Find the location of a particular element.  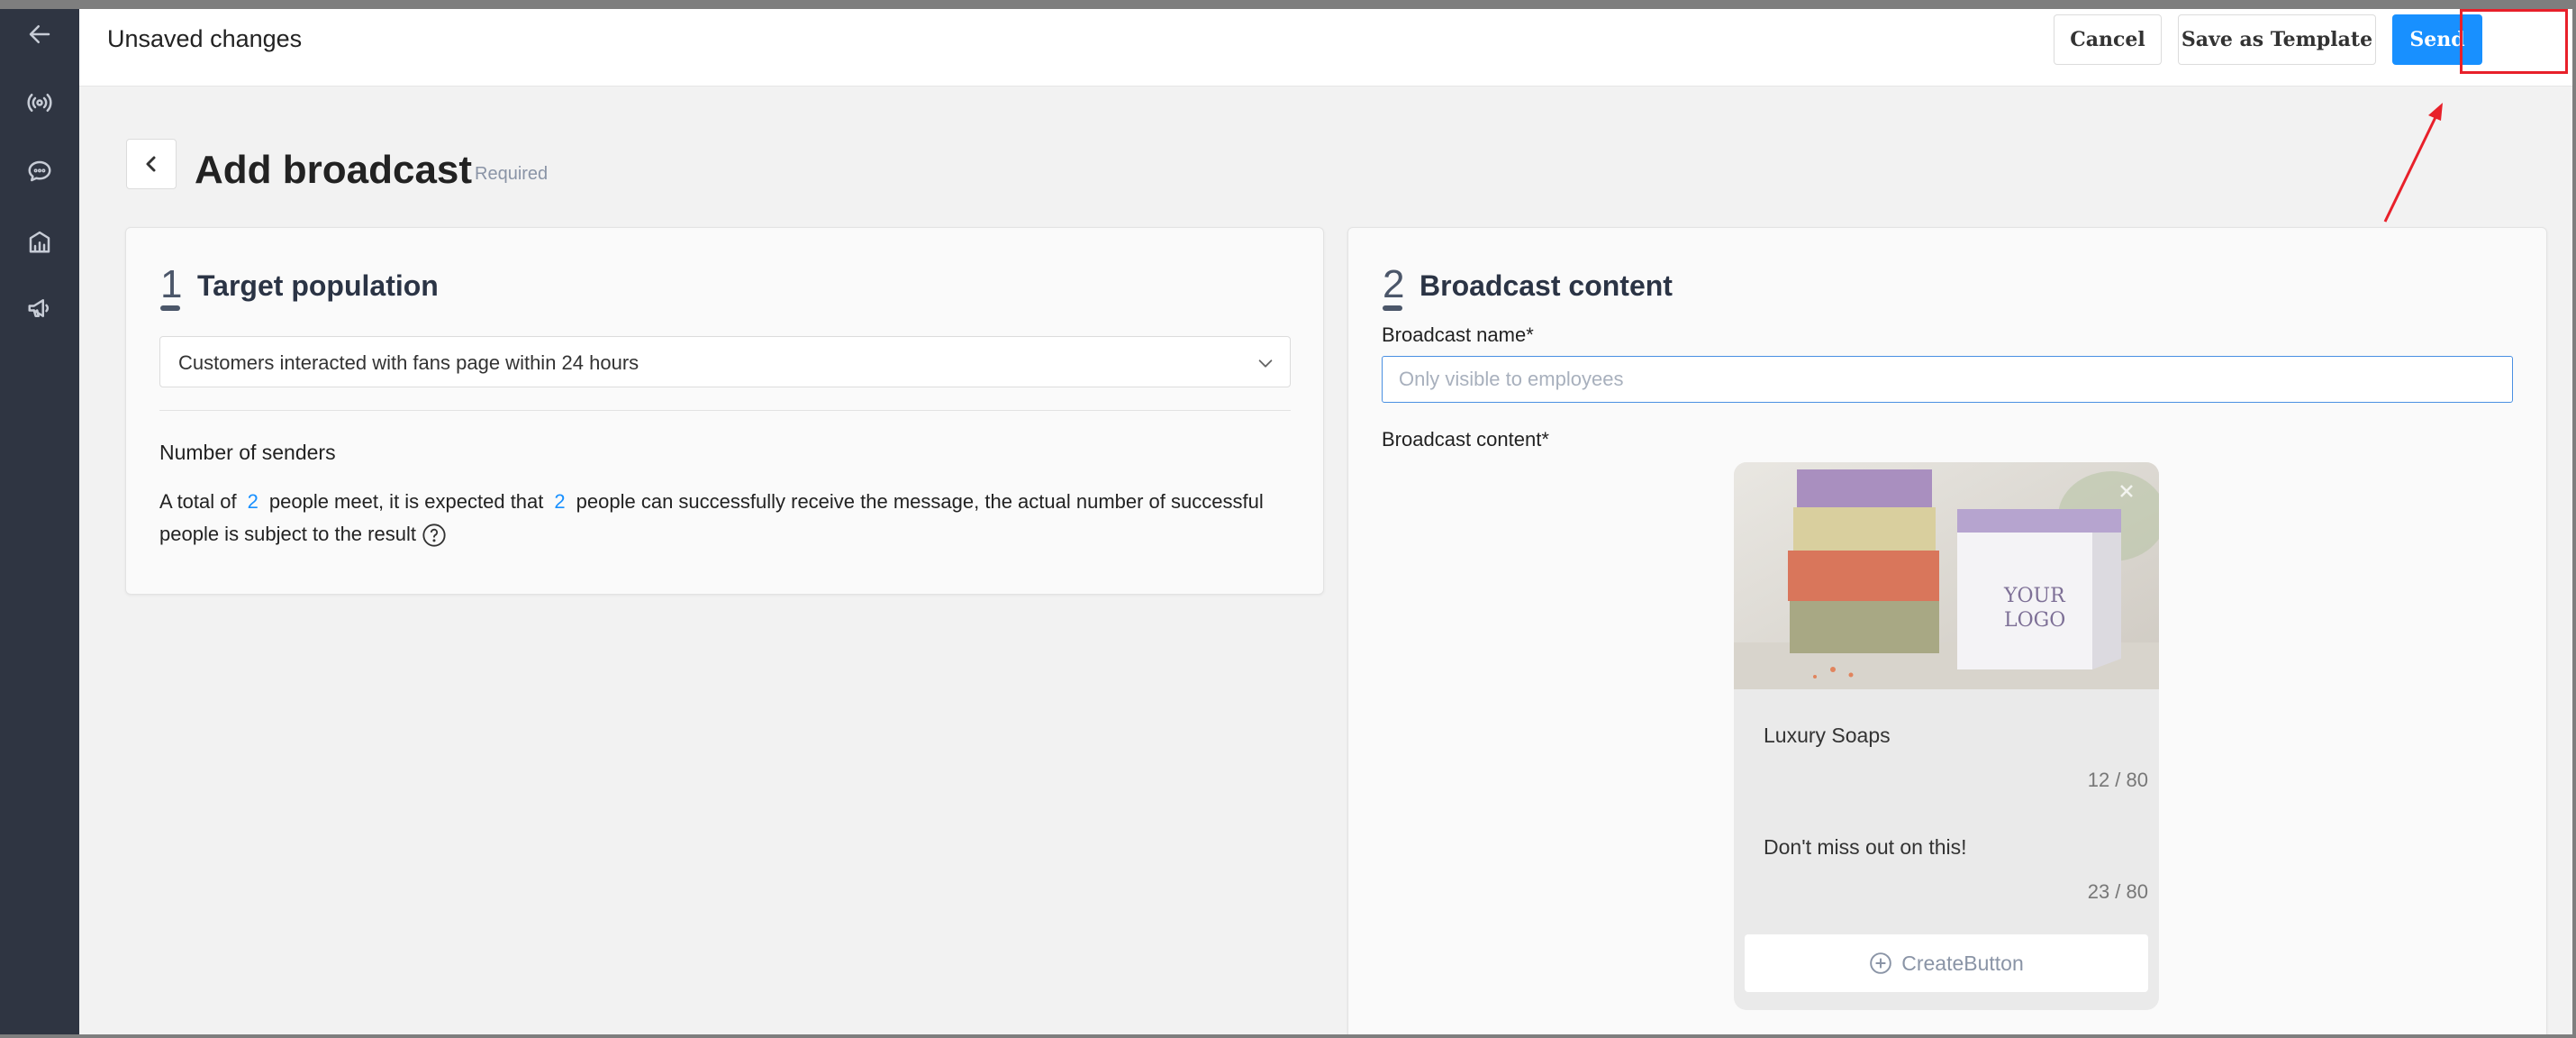

broadcast-name-label: Broadcast name* is located at coordinates (1458, 334).